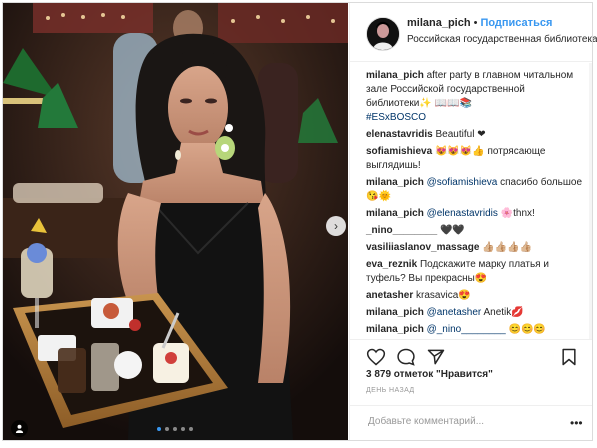 This screenshot has height=448, width=597. What do you see at coordinates (502, 39) in the screenshot?
I see `location-link: Российская государственная библиотека` at bounding box center [502, 39].